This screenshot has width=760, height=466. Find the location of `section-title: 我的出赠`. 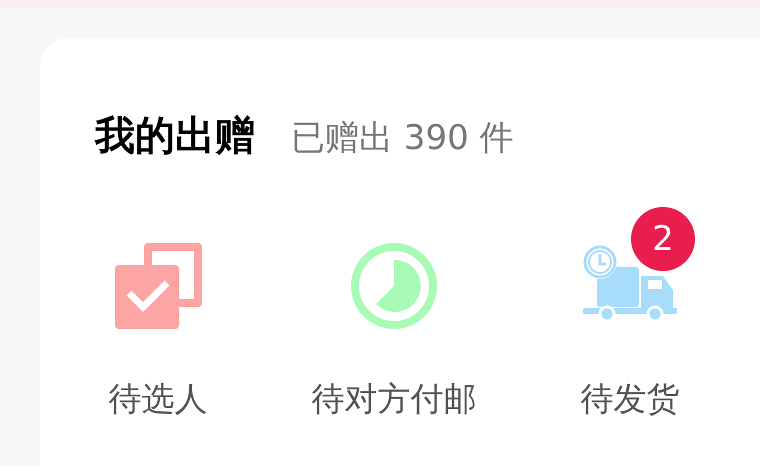

section-title: 我的出赠 is located at coordinates (175, 136).